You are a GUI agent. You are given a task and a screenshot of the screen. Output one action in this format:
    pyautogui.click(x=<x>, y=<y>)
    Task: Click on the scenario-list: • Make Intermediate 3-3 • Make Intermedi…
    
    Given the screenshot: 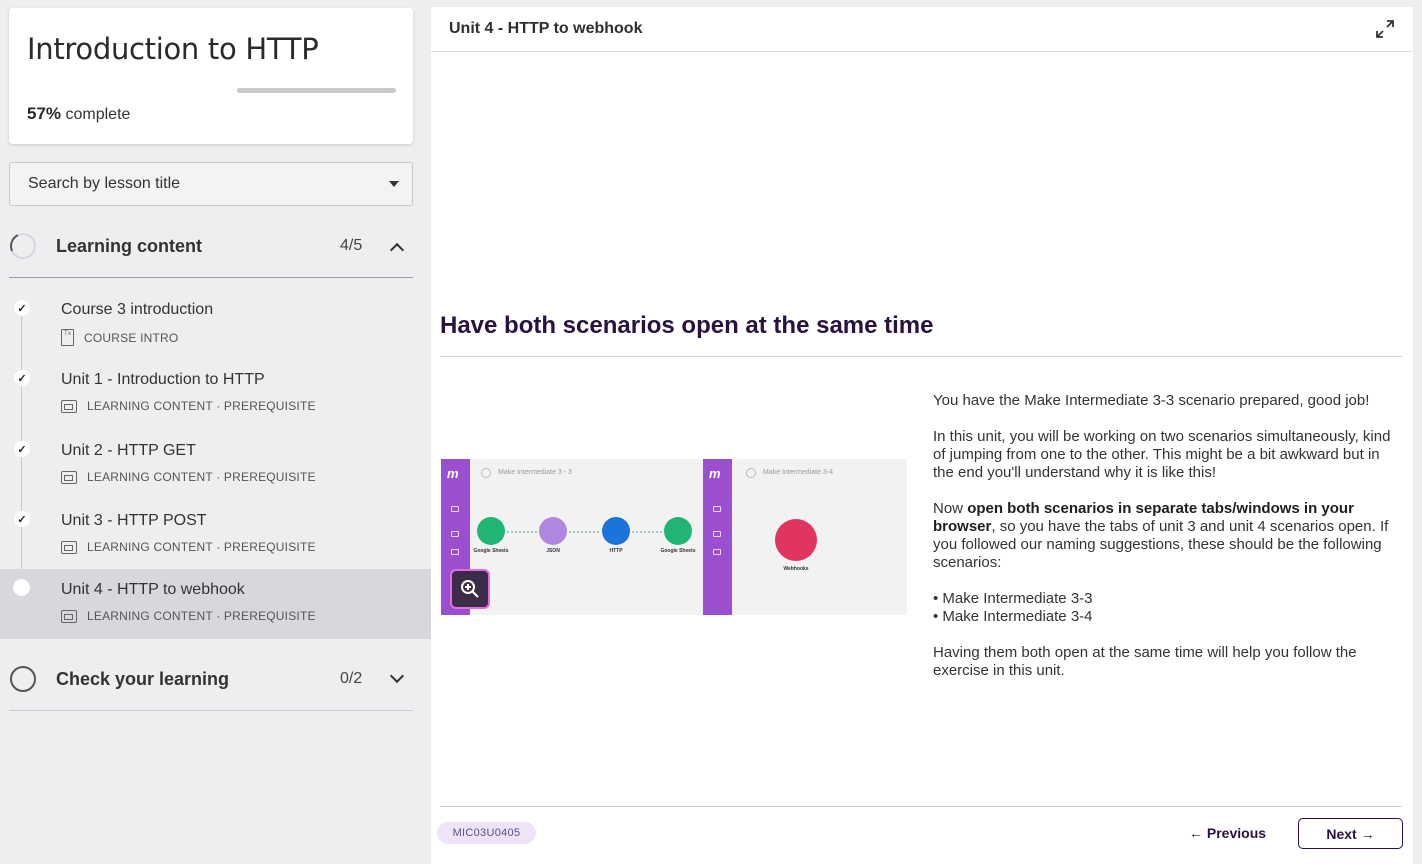 What is the action you would take?
    pyautogui.click(x=1163, y=608)
    